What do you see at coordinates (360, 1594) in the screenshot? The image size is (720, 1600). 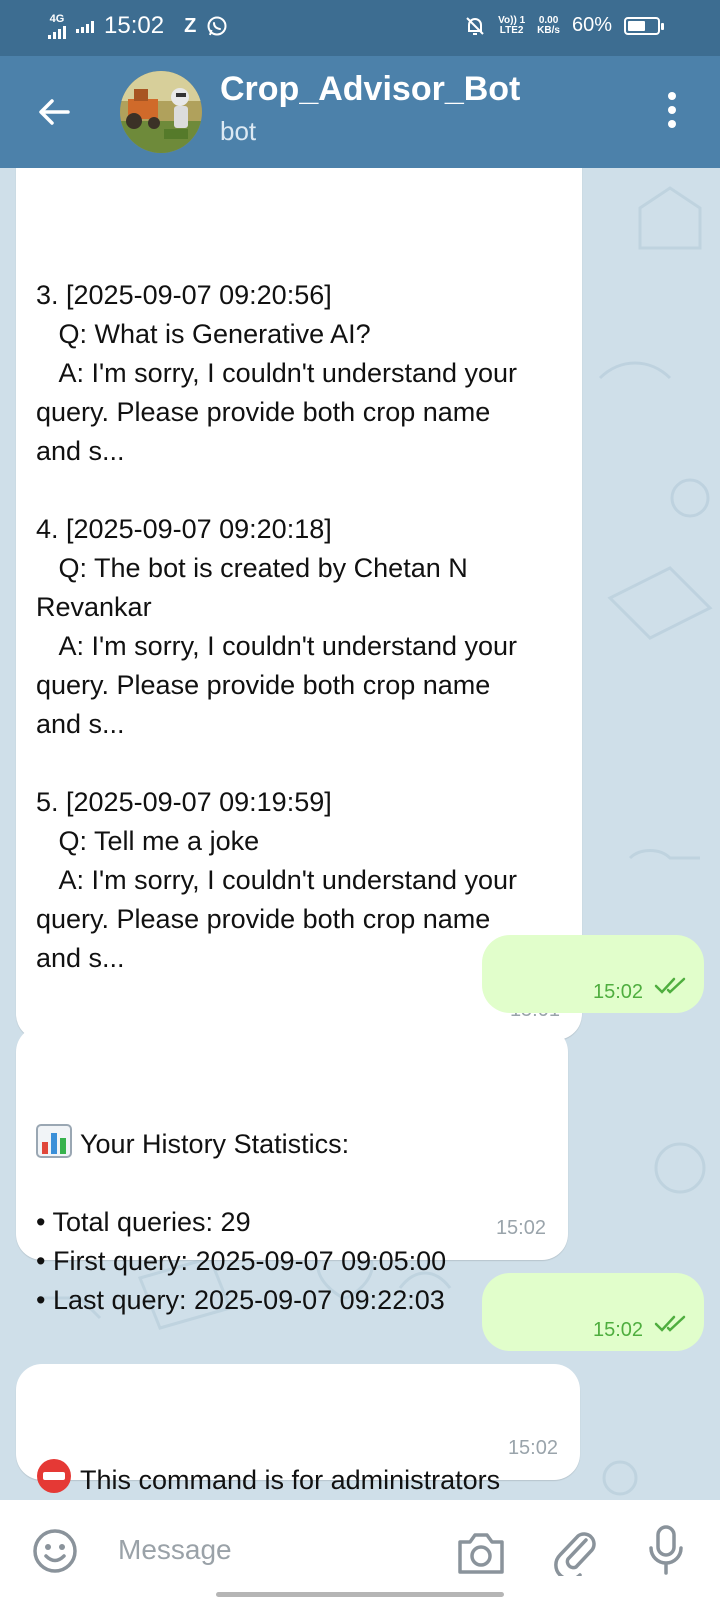 I see `home-indicator` at bounding box center [360, 1594].